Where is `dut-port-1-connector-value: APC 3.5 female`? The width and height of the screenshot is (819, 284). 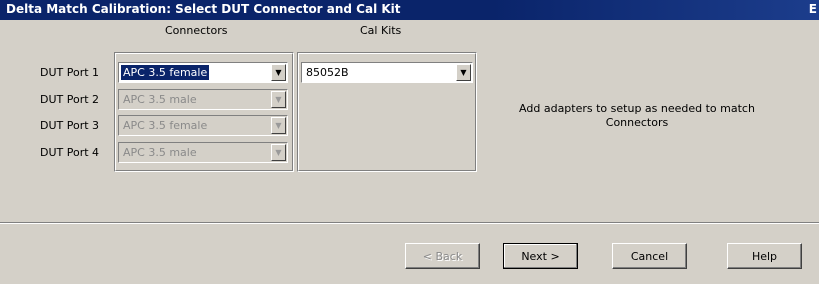 dut-port-1-connector-value: APC 3.5 female is located at coordinates (165, 72).